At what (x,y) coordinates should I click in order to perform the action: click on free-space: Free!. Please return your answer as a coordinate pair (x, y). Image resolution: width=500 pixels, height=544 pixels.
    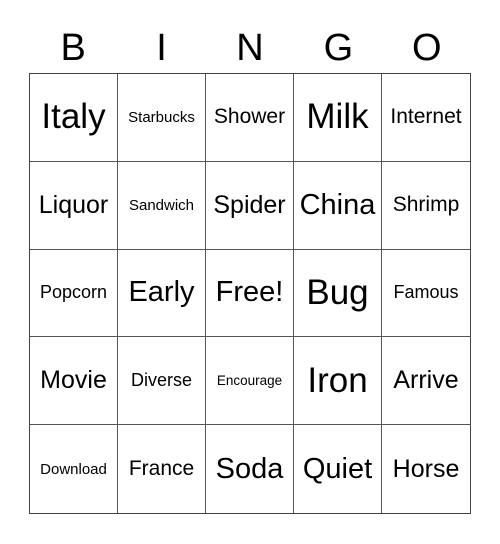
    Looking at the image, I should click on (250, 293).